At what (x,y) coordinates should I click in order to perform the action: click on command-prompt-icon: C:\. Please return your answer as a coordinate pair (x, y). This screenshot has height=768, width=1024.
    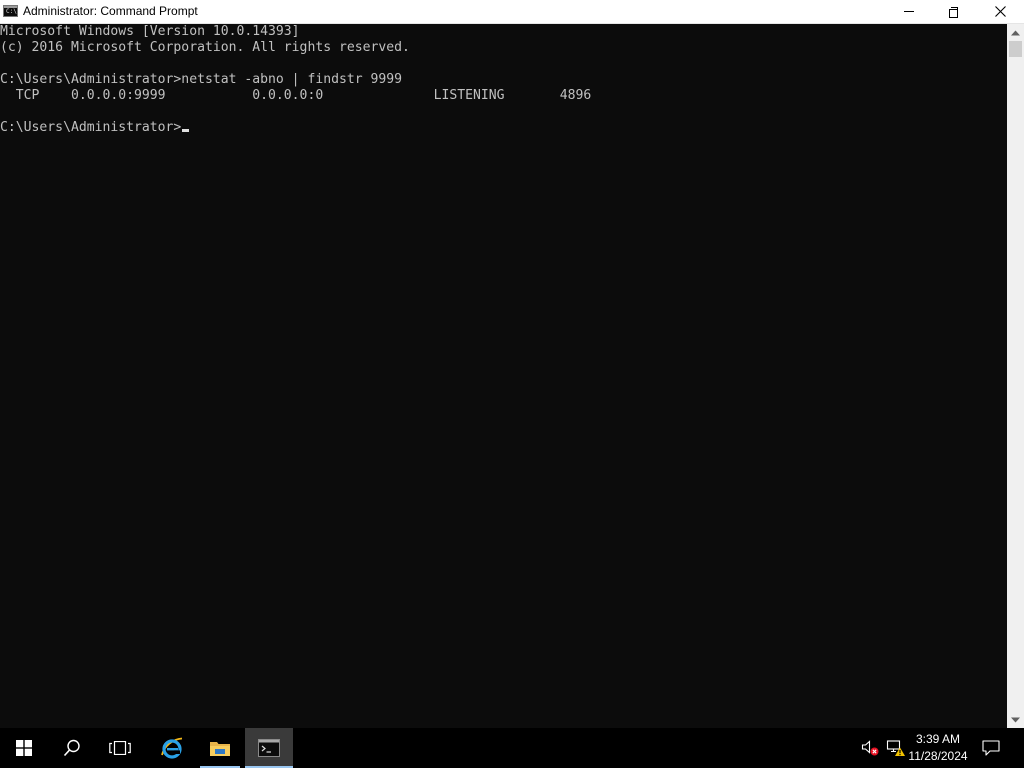
    Looking at the image, I should click on (10, 11).